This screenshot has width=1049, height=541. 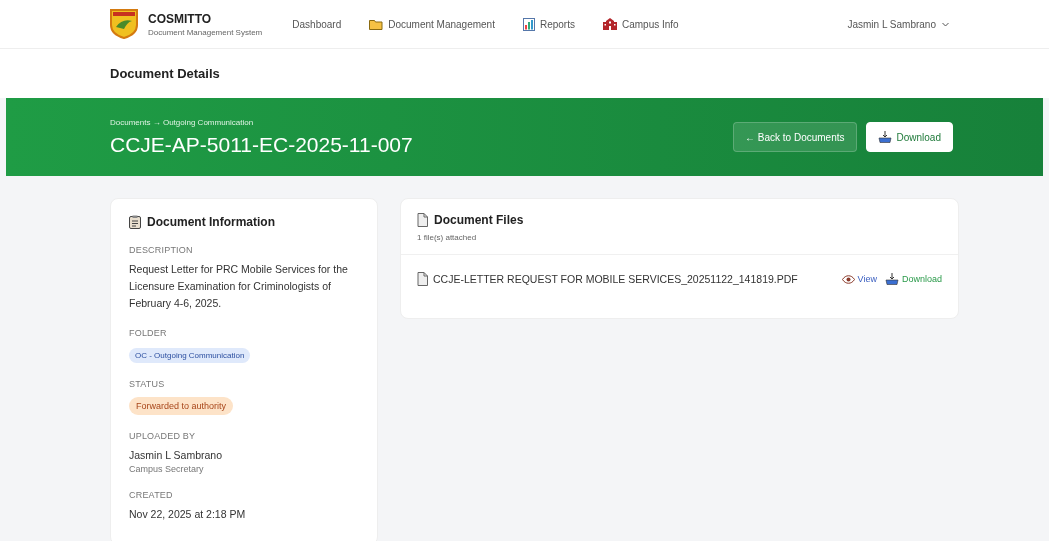 What do you see at coordinates (262, 144) in the screenshot?
I see `document-title: CCJE-AP-5011-EC-2025-11-007` at bounding box center [262, 144].